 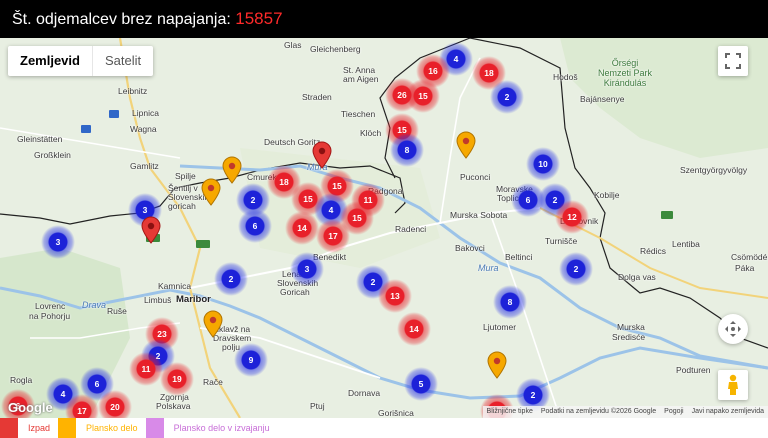 I want to click on outage-cluster-marker: 20, so click(x=115, y=404).